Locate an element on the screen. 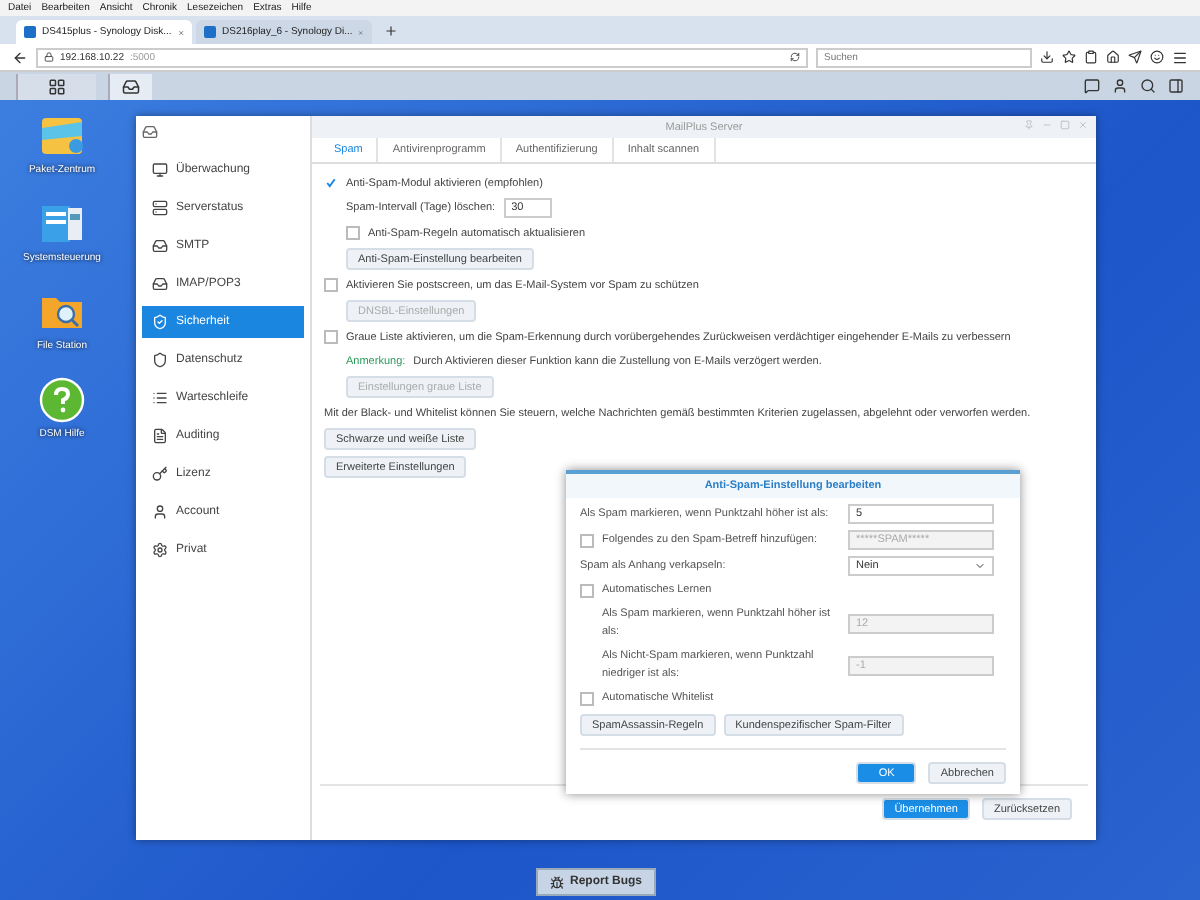  app-icon is located at coordinates (150, 132).